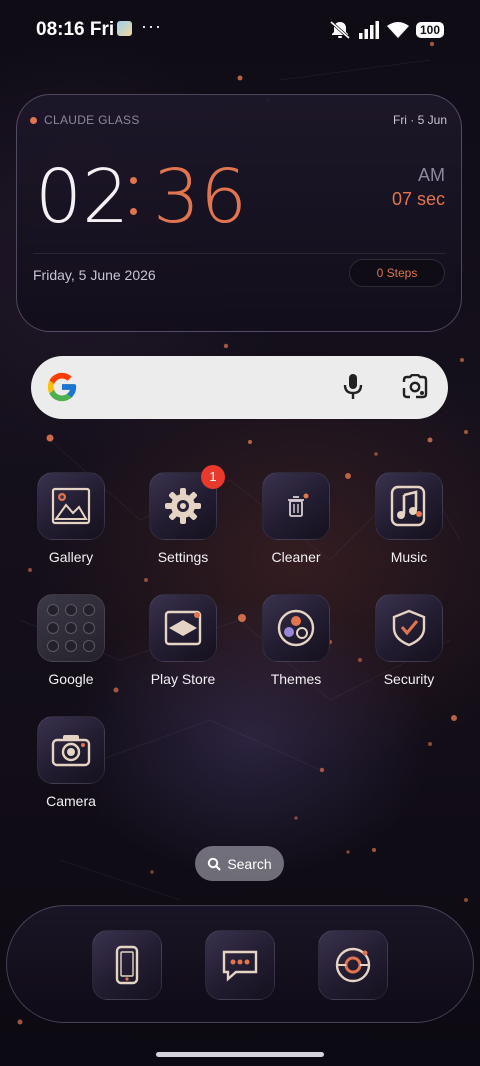  What do you see at coordinates (213, 477) in the screenshot?
I see `notification-badge: 1` at bounding box center [213, 477].